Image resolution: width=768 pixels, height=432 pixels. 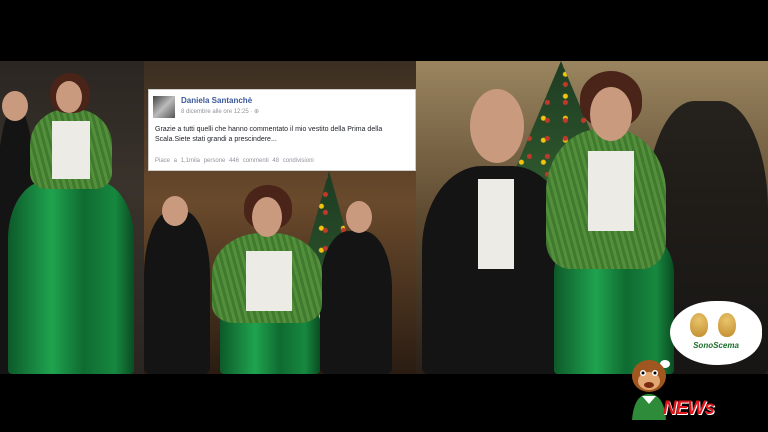 I want to click on green-satin-skirt, so click(x=71, y=277).